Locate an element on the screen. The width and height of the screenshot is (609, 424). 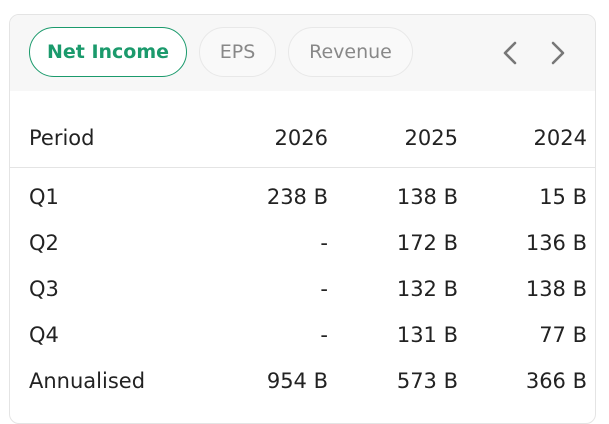
value-2024: 136 B is located at coordinates (556, 243).